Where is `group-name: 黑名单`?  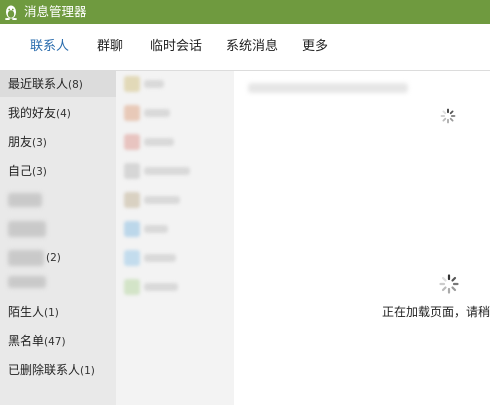 group-name: 黑名单 is located at coordinates (26, 341).